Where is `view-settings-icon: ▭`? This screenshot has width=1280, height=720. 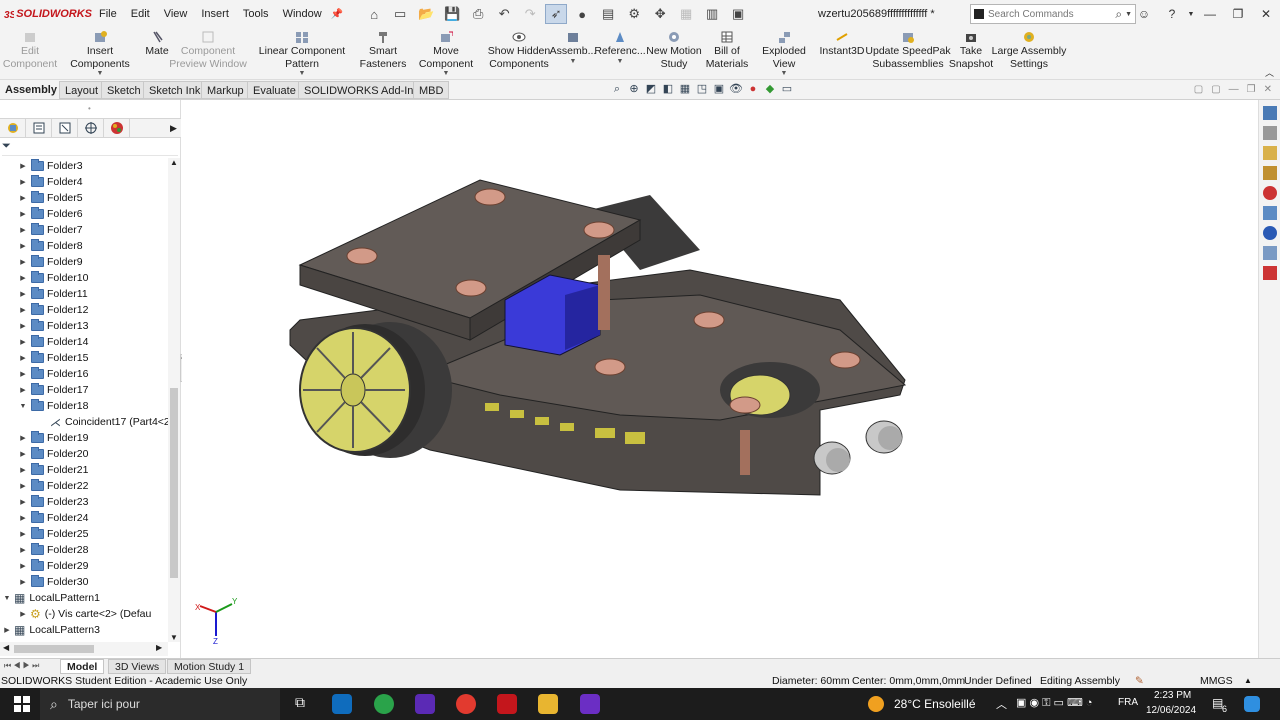
view-settings-icon: ▭ is located at coordinates (787, 89).